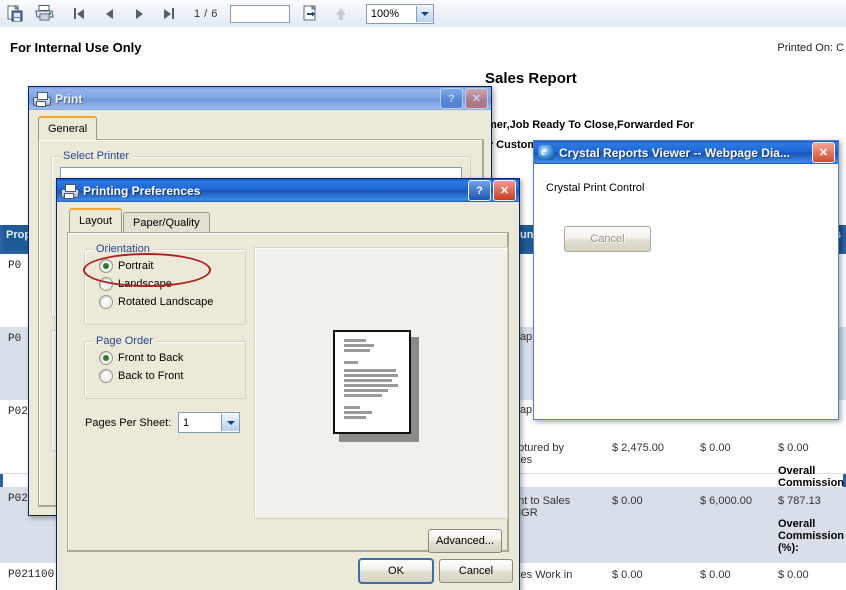  Describe the element at coordinates (607, 239) in the screenshot. I see `crystal-cancel-button: Cancel` at that location.